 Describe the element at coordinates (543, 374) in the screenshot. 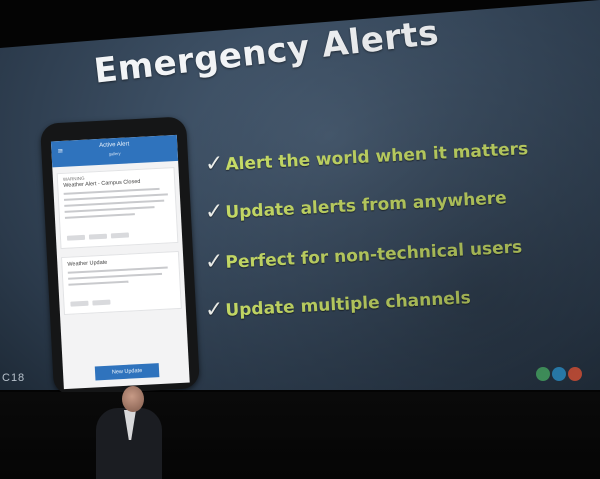

I see `logo-dot-green` at that location.